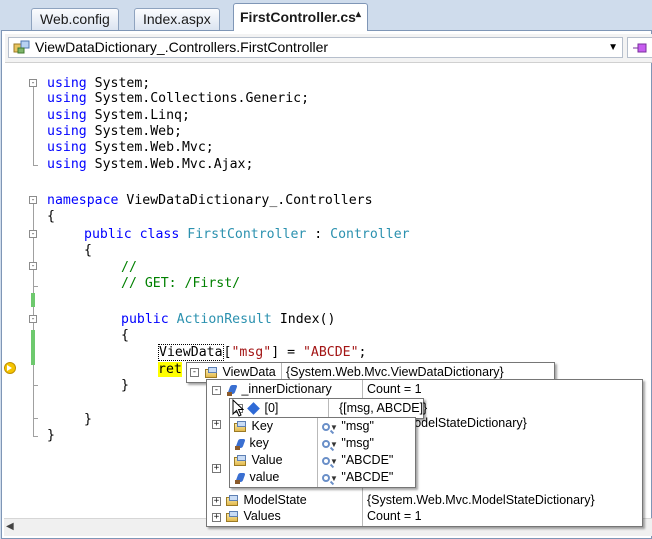  Describe the element at coordinates (262, 516) in the screenshot. I see `datatip-name: Values` at that location.